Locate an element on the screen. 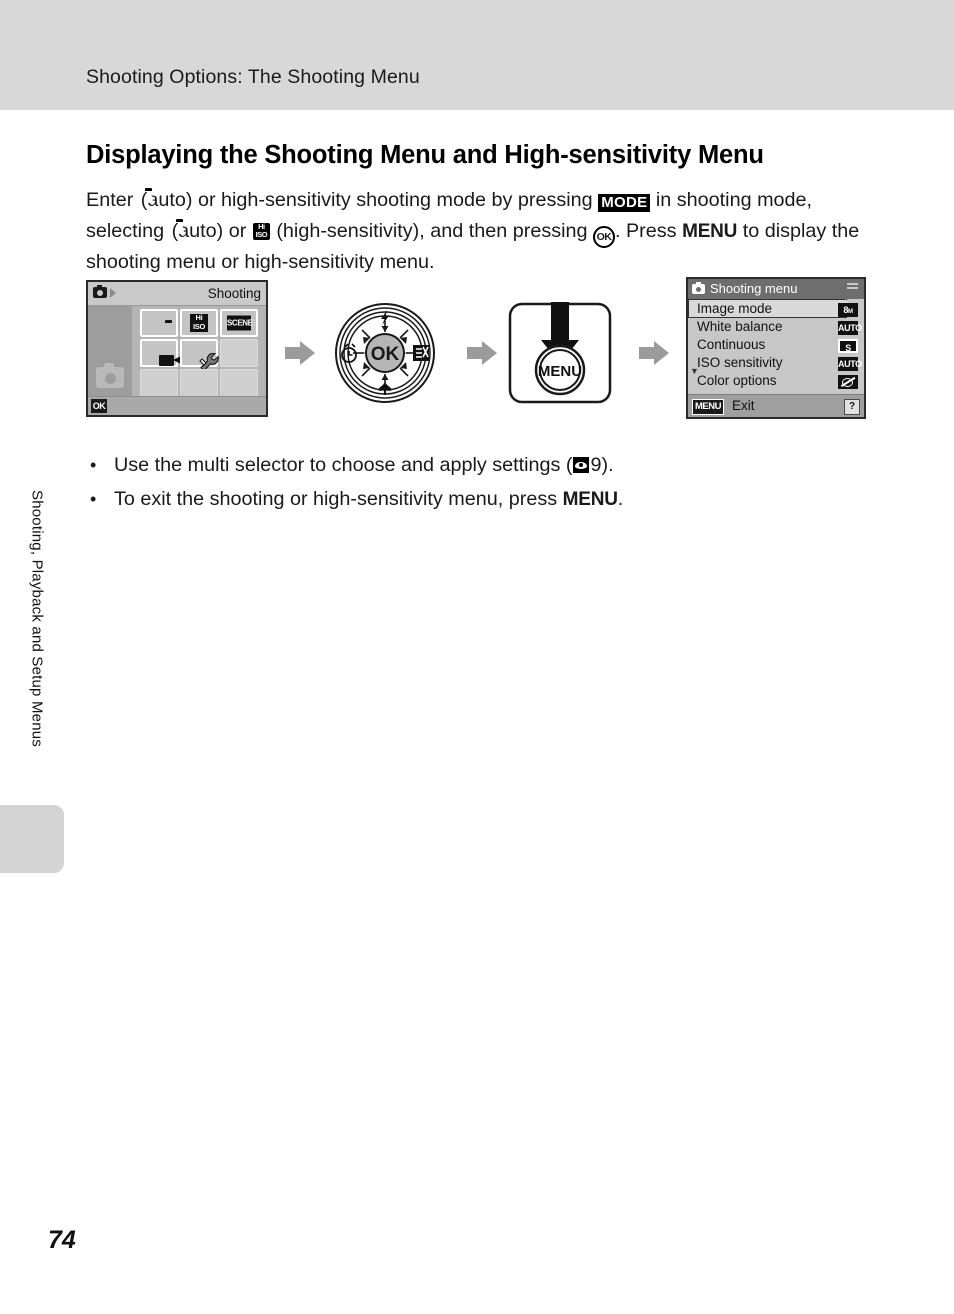 Image resolution: width=954 pixels, height=1314 pixels. mode-select-title: Shooting is located at coordinates (234, 293).